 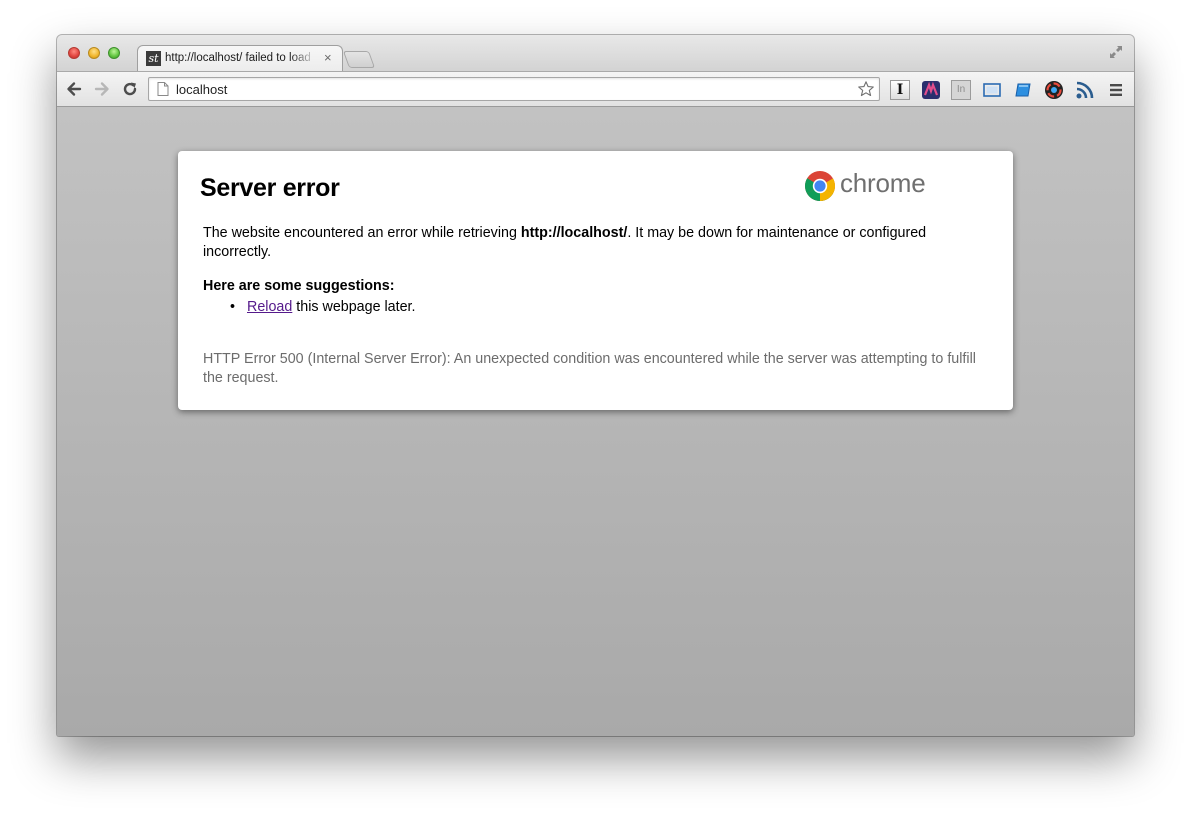 I want to click on instapaper-icon: I, so click(x=900, y=90).